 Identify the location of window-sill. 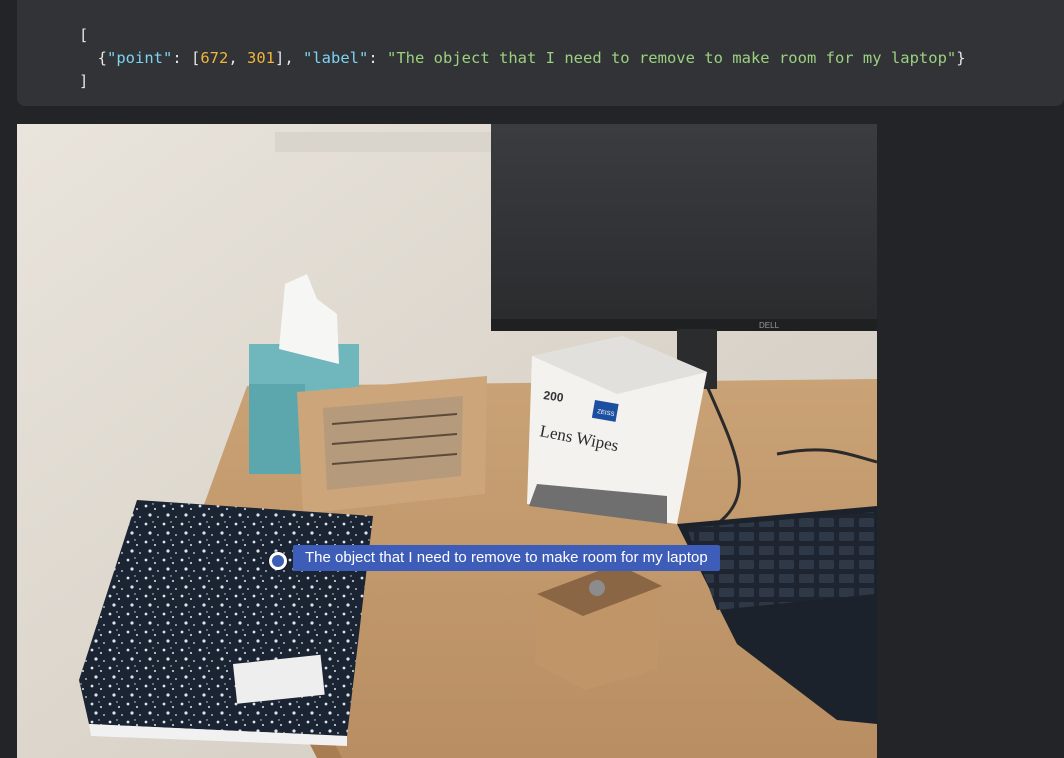
(390, 142).